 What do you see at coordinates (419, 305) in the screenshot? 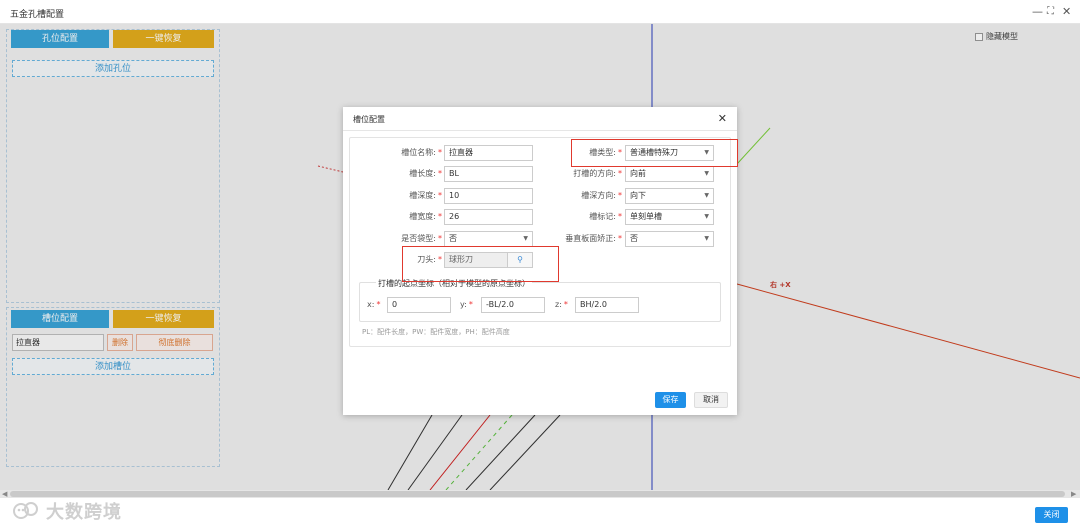
I see `coord-x-input: 0` at bounding box center [419, 305].